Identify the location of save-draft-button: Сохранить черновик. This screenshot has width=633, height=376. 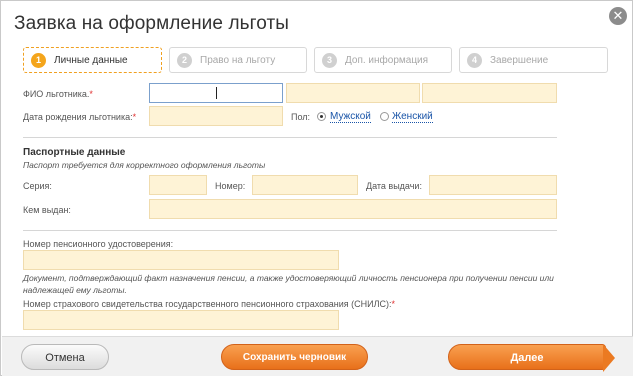
(294, 357).